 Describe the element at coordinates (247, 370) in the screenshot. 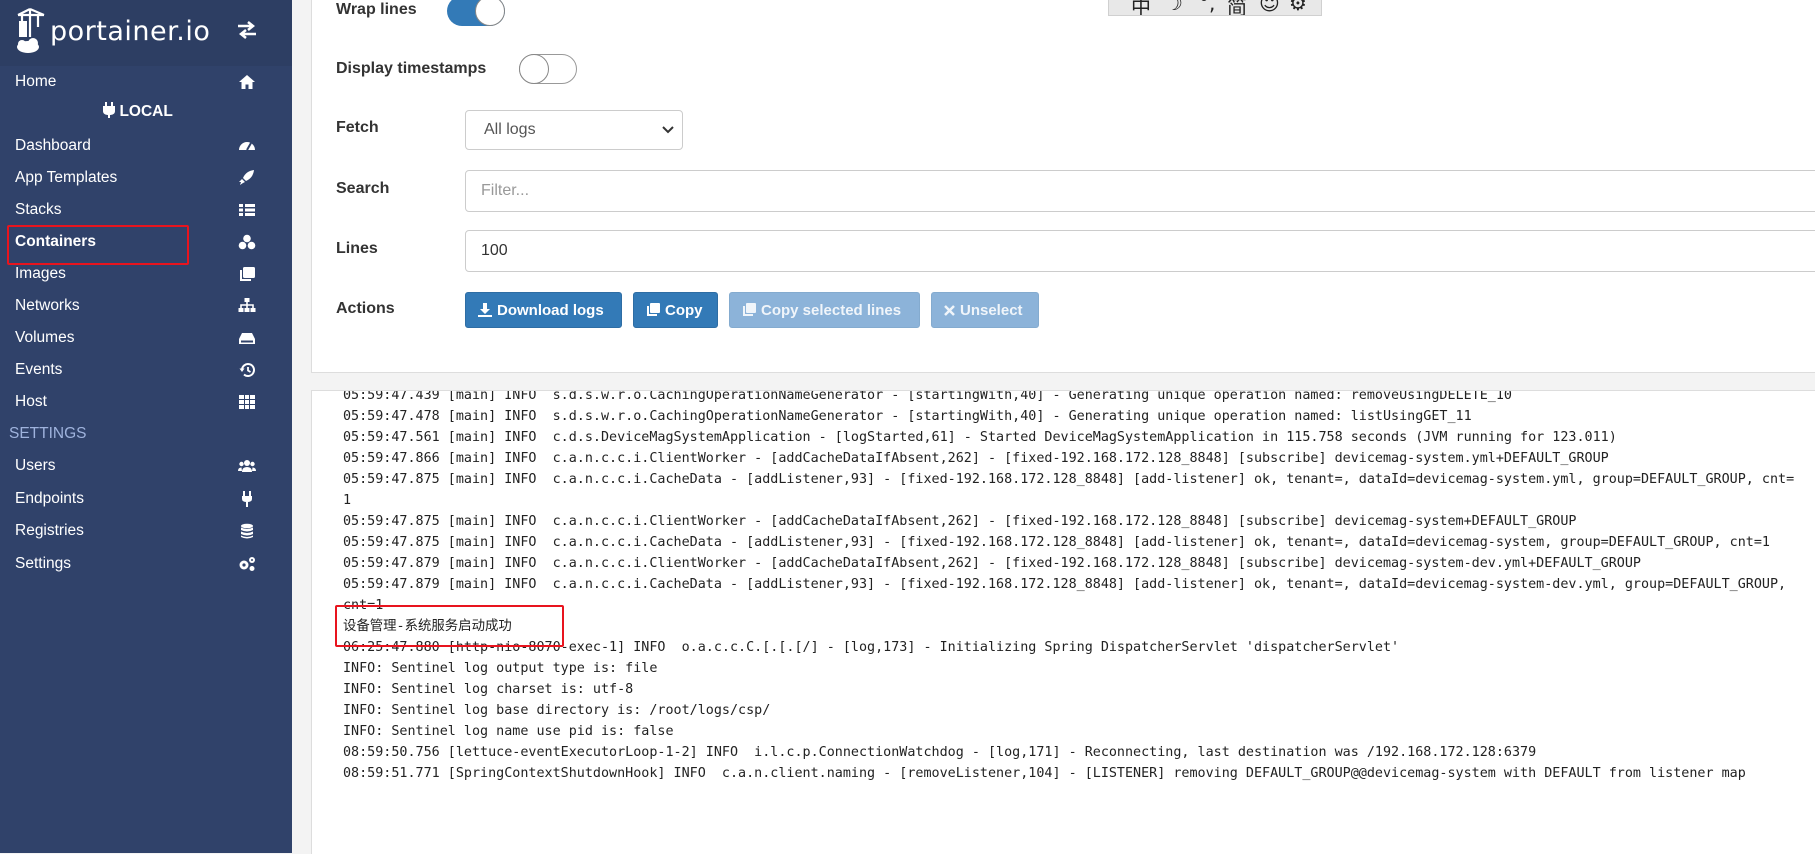

I see `history-icon` at that location.